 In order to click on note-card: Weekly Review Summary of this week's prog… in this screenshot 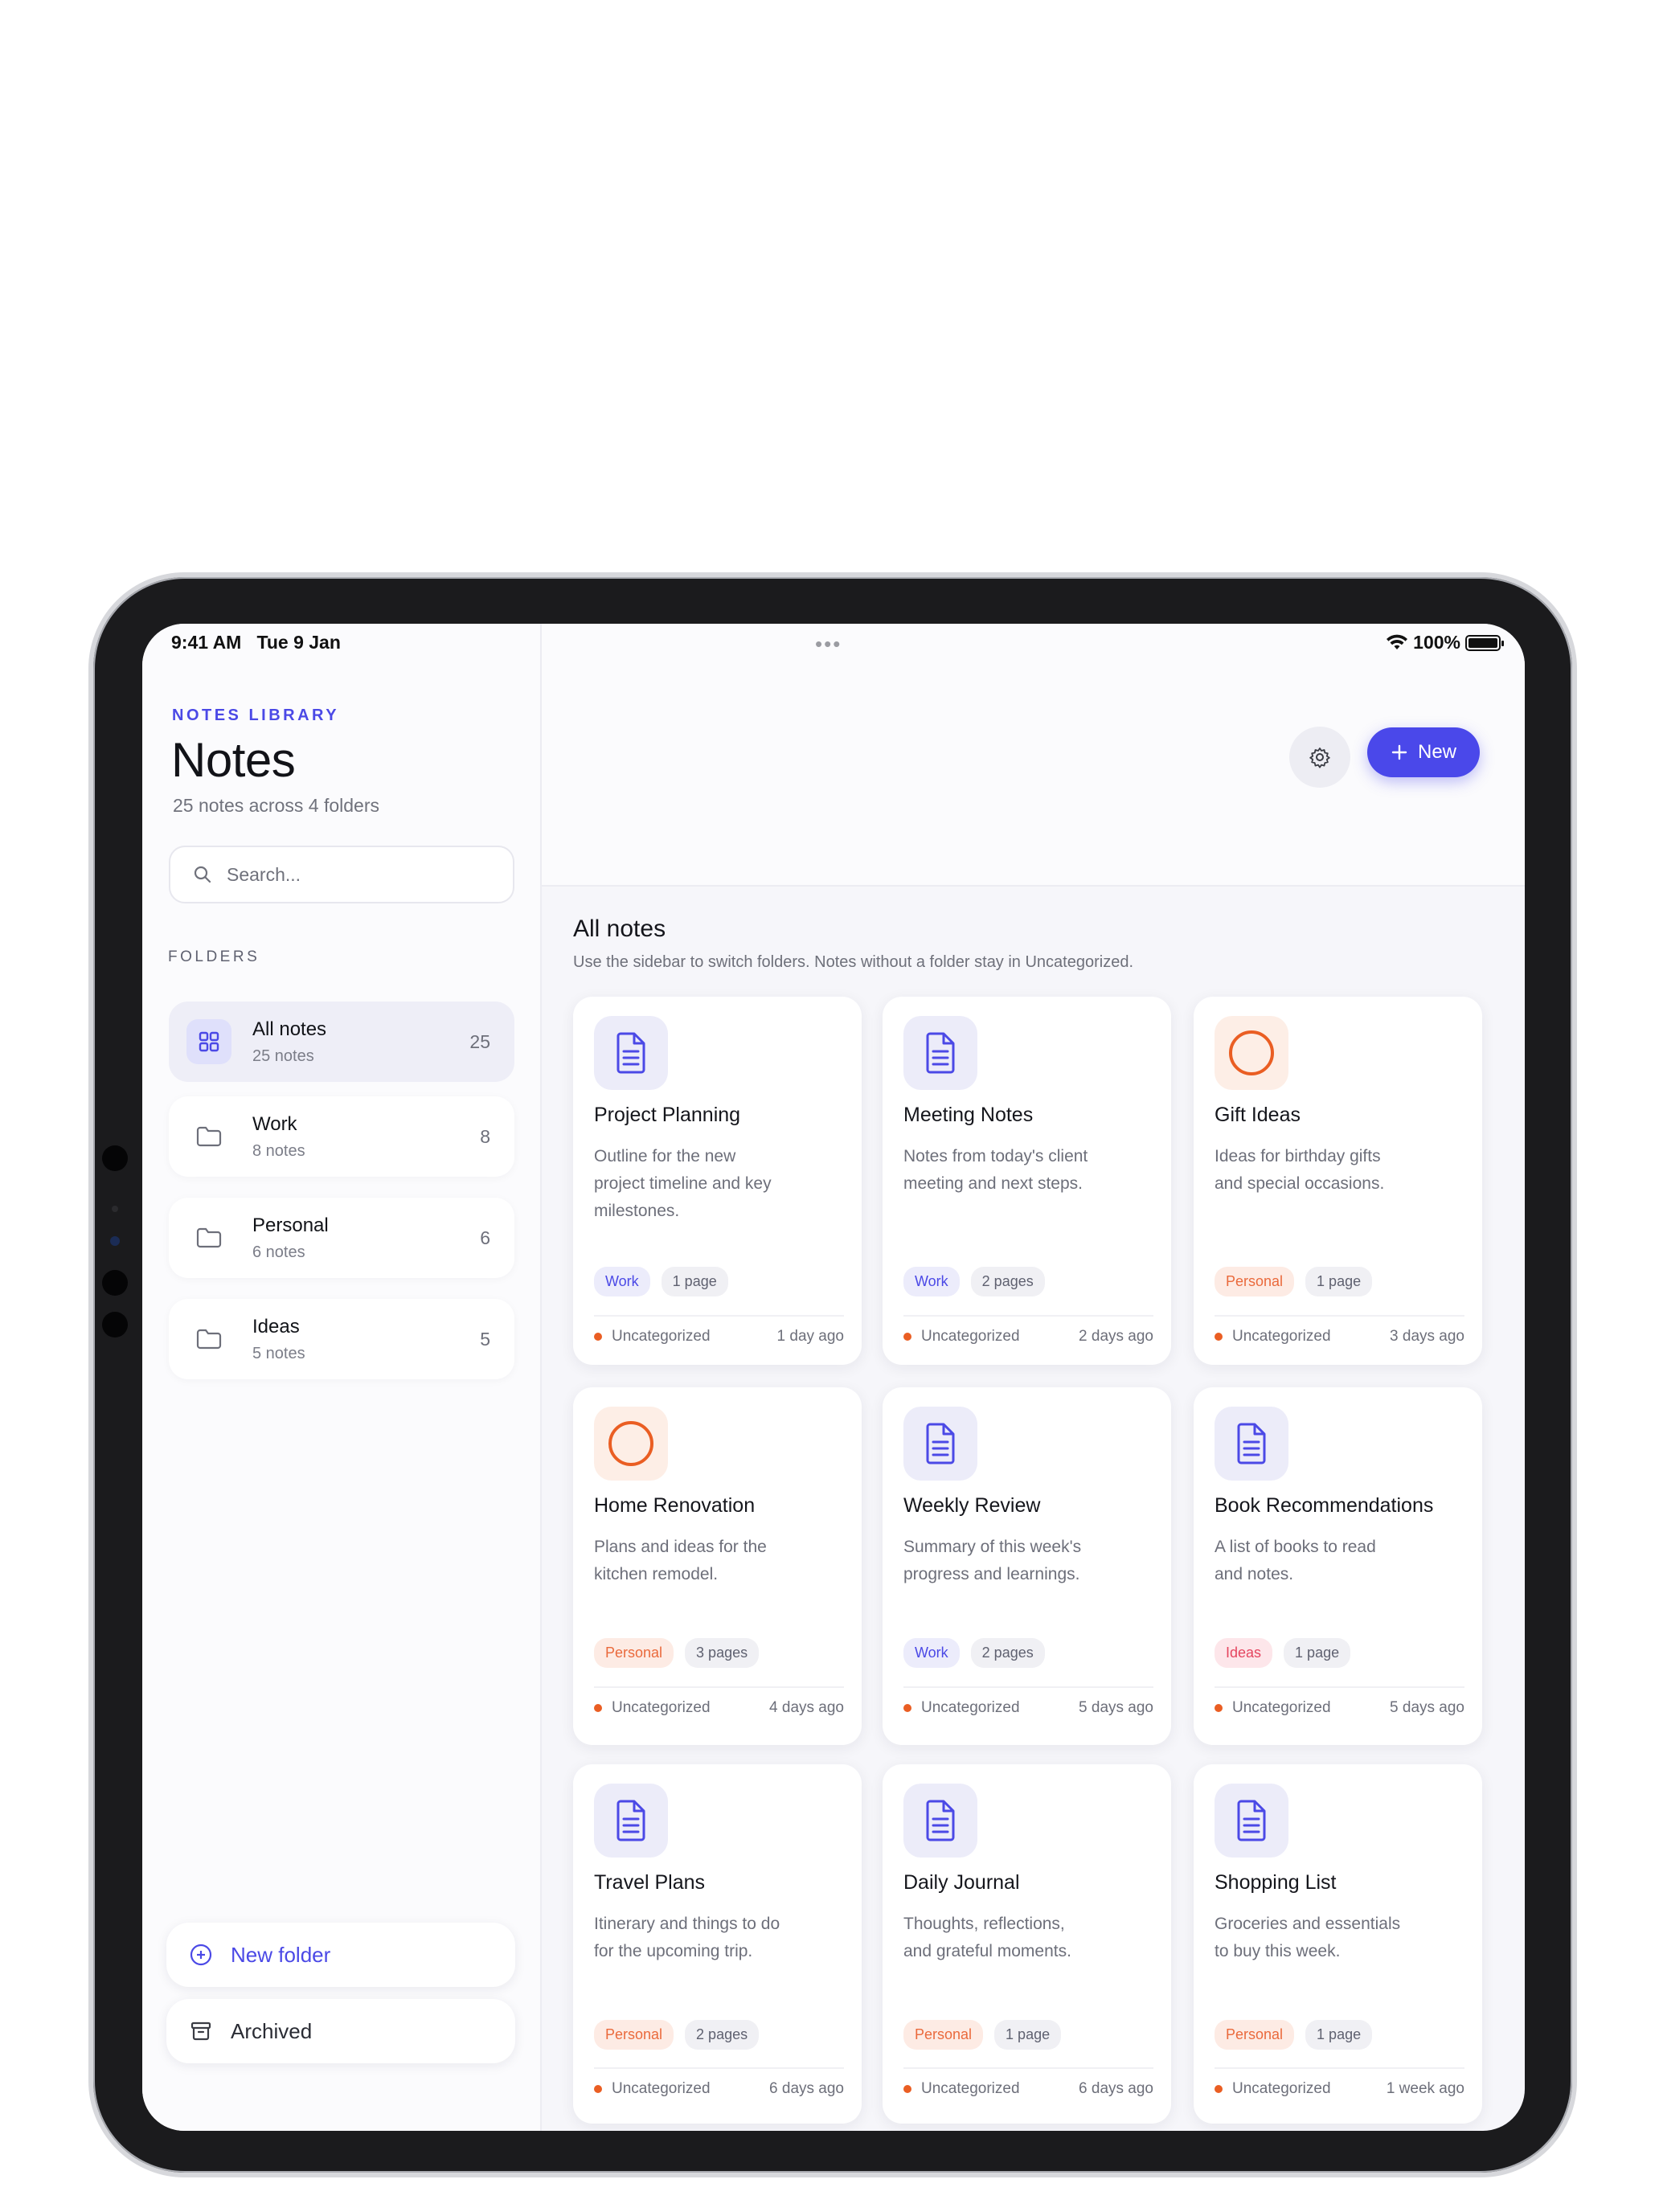, I will do `click(1027, 1566)`.